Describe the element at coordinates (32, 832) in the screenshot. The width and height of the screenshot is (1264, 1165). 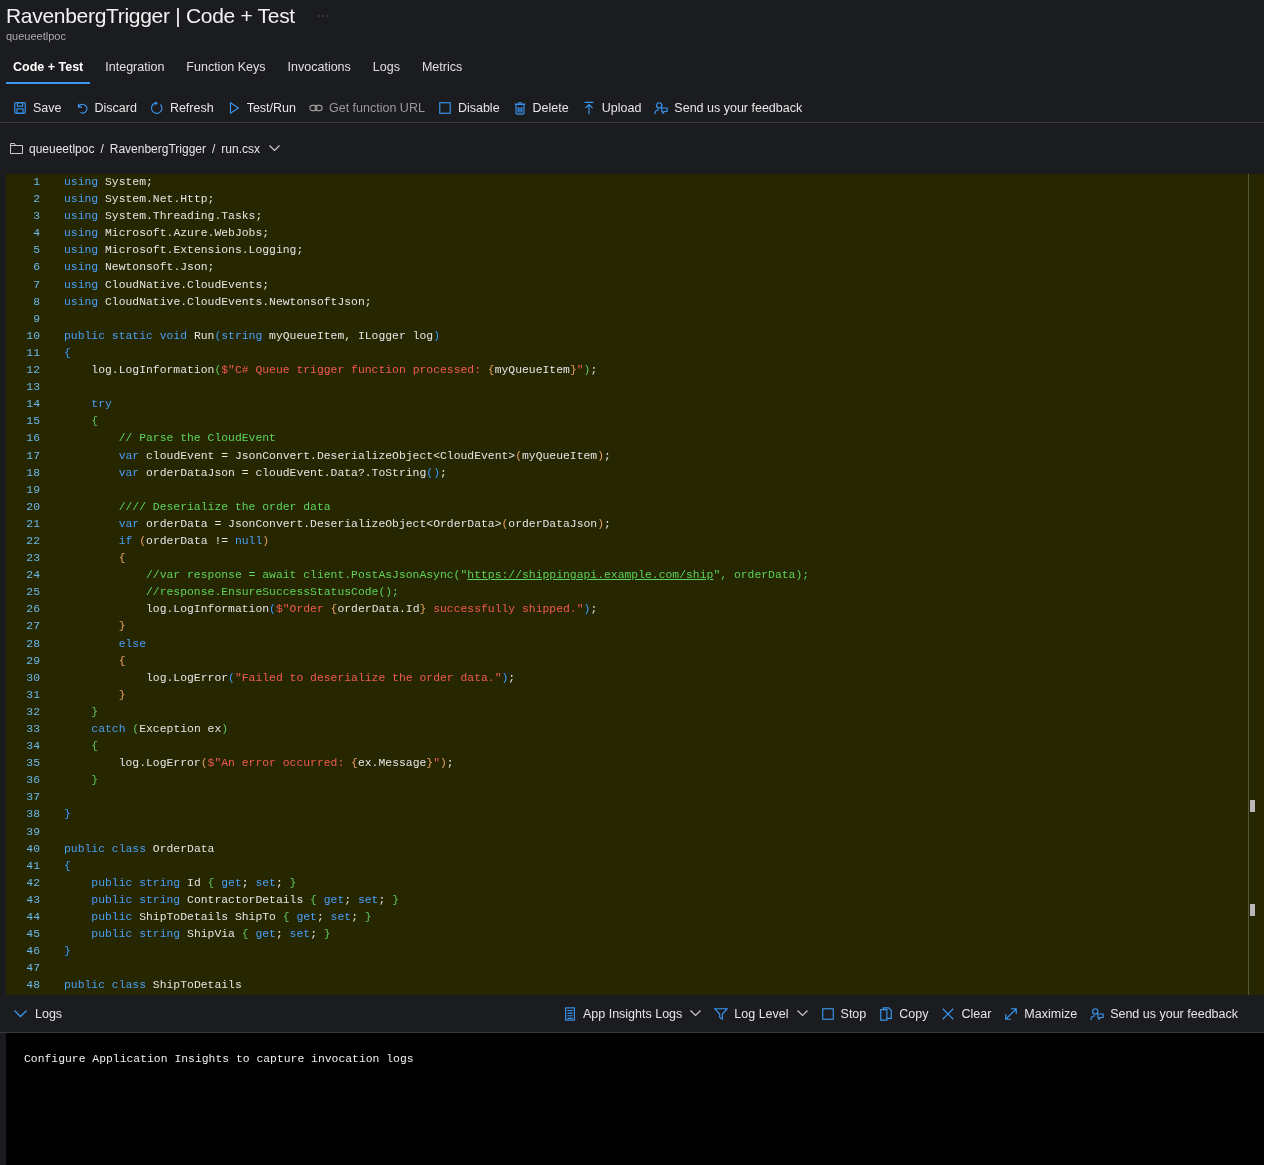
I see `line-number: 39` at that location.